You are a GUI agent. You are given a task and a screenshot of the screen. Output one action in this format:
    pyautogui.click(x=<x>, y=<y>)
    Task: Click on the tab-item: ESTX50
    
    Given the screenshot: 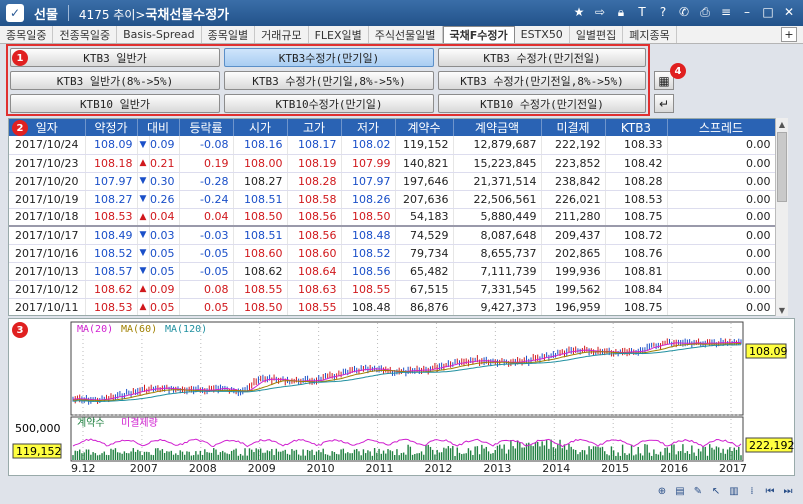 What is the action you would take?
    pyautogui.click(x=542, y=34)
    